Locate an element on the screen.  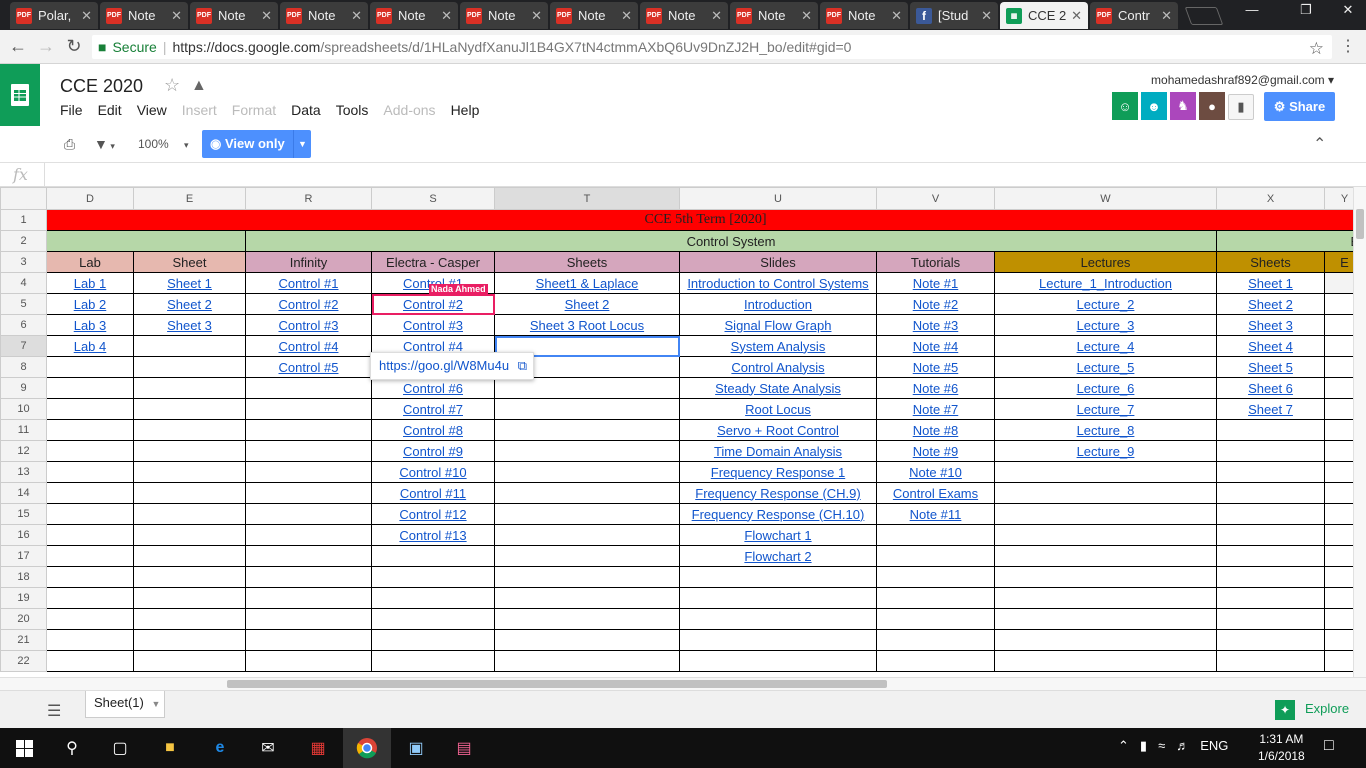
row-header: 2 is located at coordinates (23, 241).